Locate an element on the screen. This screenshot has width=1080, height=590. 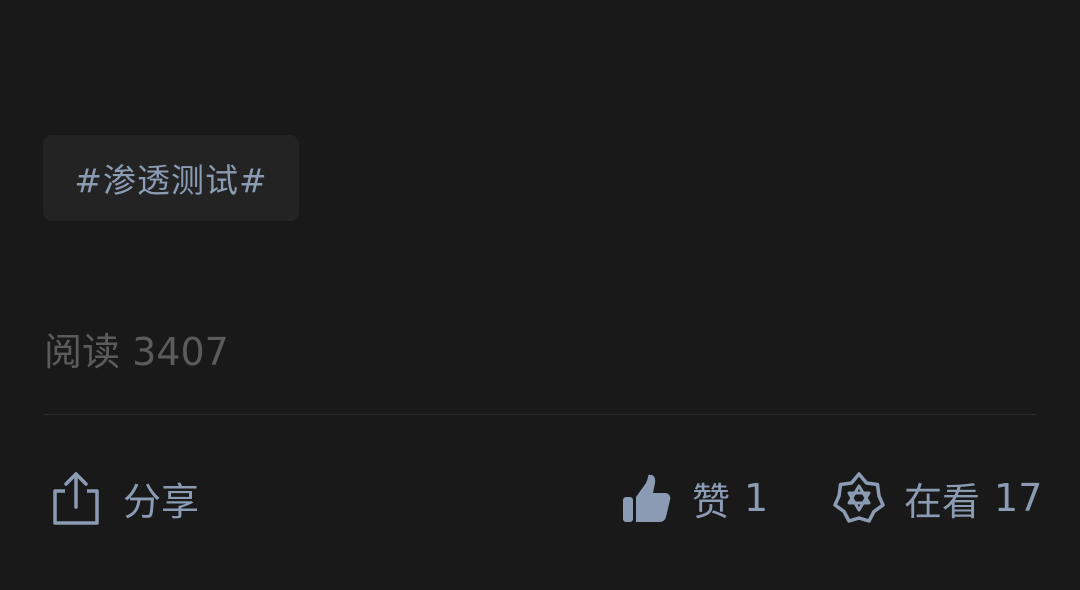
watching-button: 在看 17 is located at coordinates (937, 498).